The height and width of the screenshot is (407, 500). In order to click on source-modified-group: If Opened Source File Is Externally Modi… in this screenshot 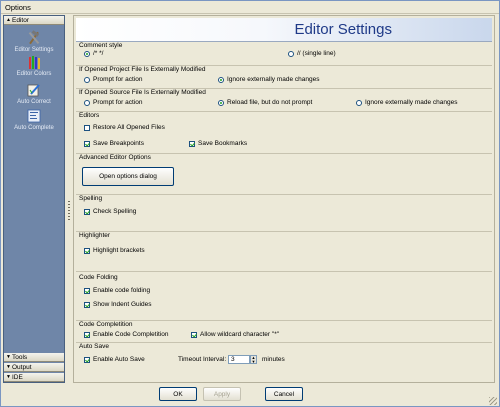, I will do `click(284, 100)`.